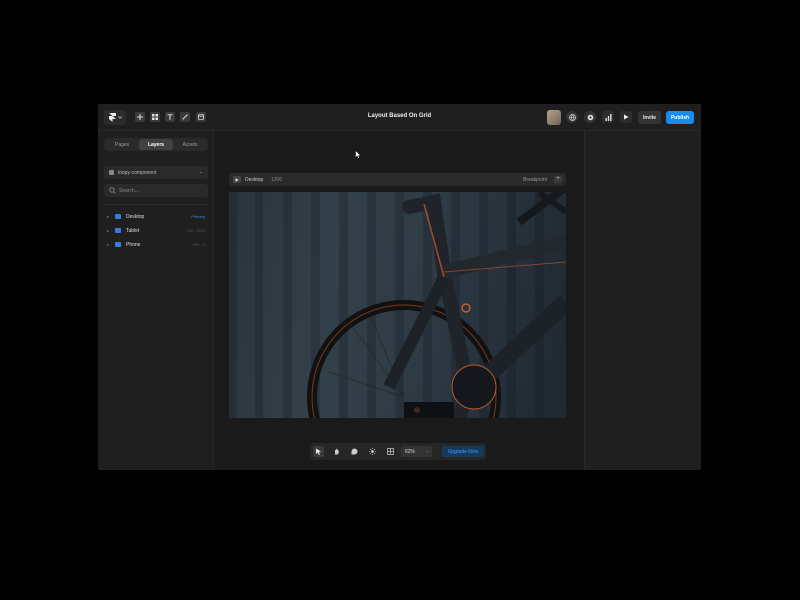 This screenshot has width=800, height=600. I want to click on tab-layers: Layers, so click(156, 144).